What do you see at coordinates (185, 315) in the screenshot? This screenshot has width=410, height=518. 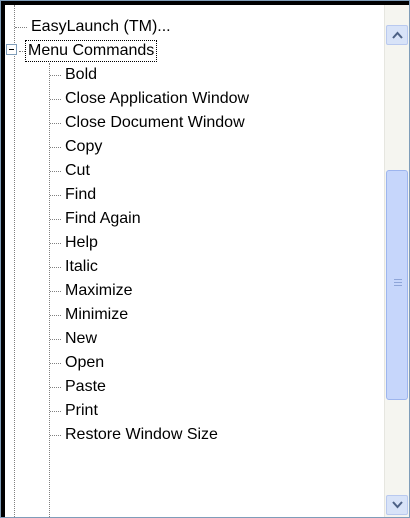 I see `tree-item: Minimize` at bounding box center [185, 315].